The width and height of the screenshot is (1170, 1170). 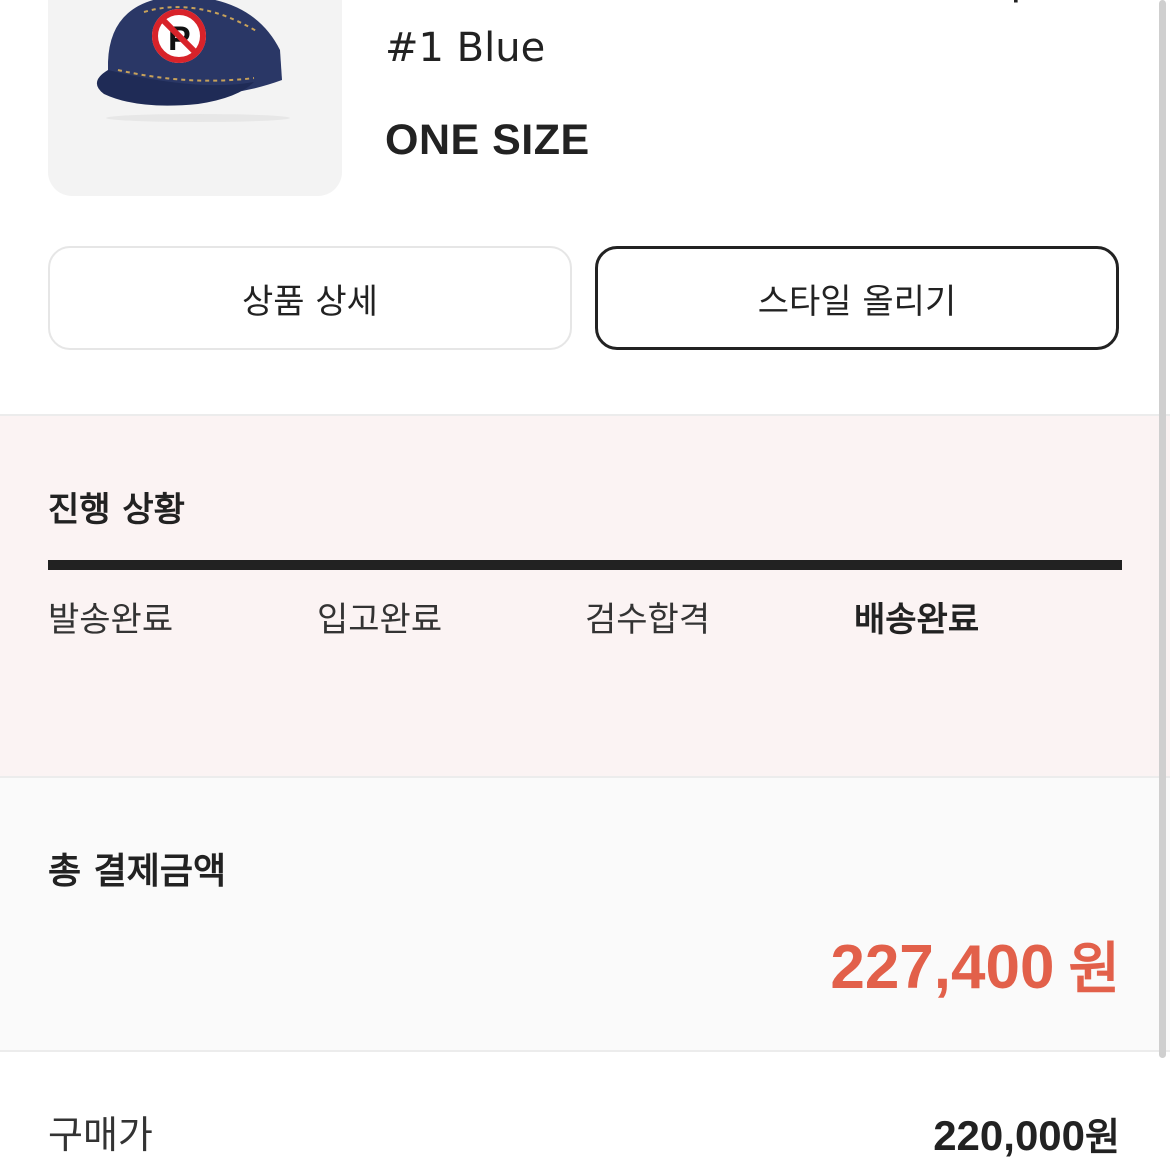 What do you see at coordinates (1094, 969) in the screenshot?
I see `total-amount-currency: 원` at bounding box center [1094, 969].